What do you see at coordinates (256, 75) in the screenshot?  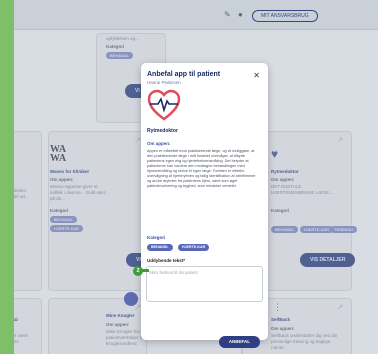 I see `close-icon: ✕` at bounding box center [256, 75].